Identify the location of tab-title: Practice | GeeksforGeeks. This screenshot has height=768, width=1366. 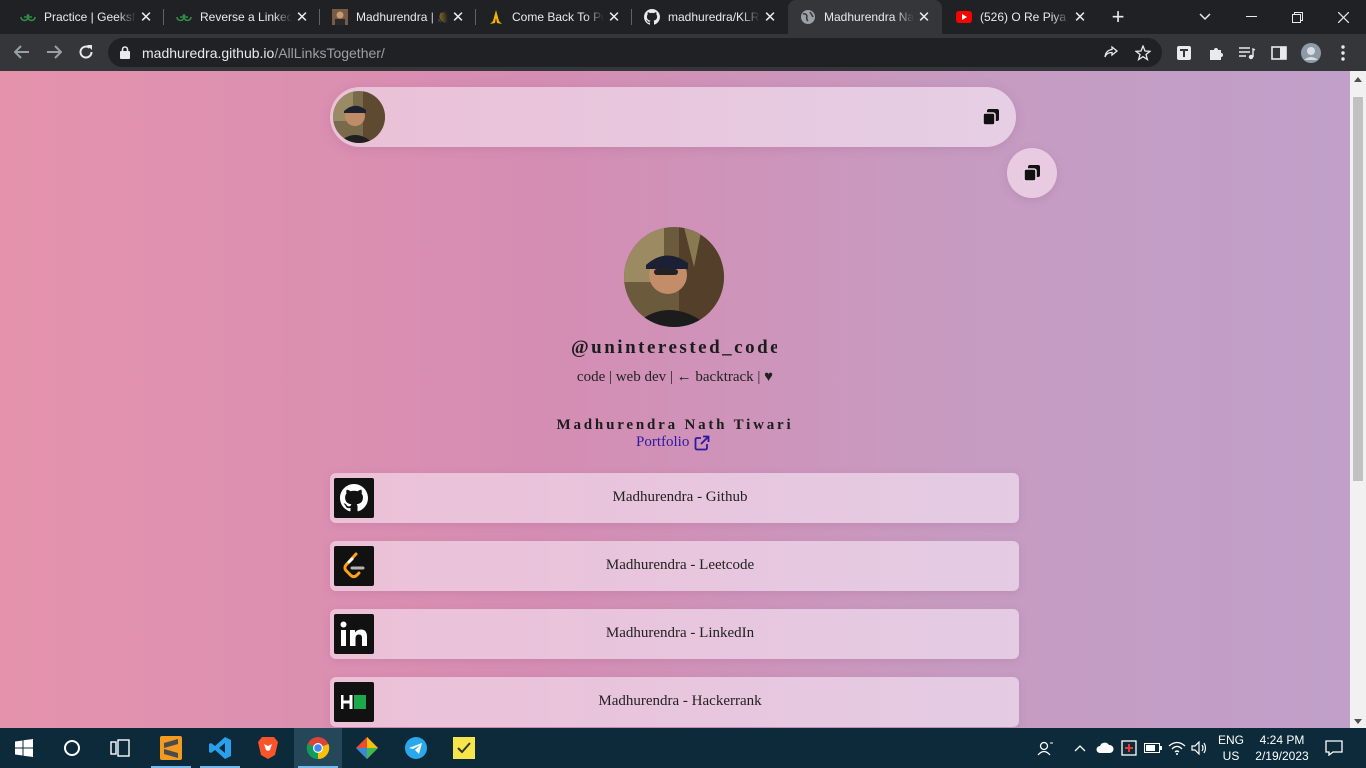
(90, 17).